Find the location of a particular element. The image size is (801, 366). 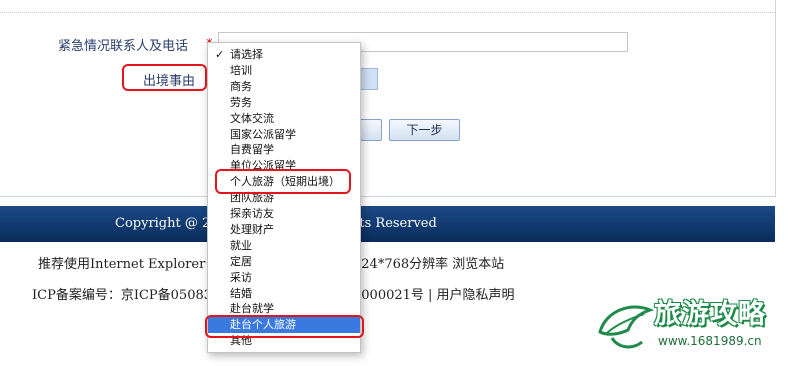

reason-option-label: 商务 is located at coordinates (241, 86).